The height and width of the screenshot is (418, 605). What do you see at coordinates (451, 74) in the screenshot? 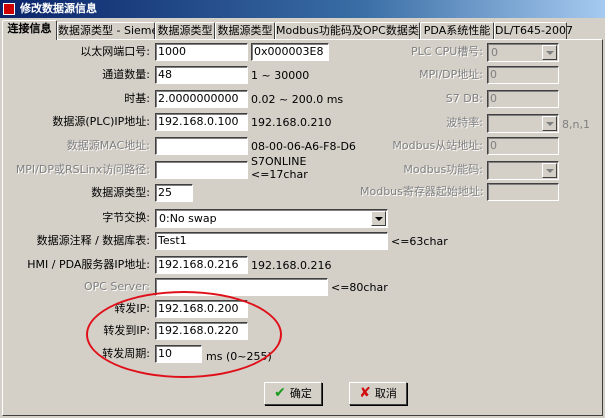
I see `mpi-addr-label: MPI/DP地址:` at bounding box center [451, 74].